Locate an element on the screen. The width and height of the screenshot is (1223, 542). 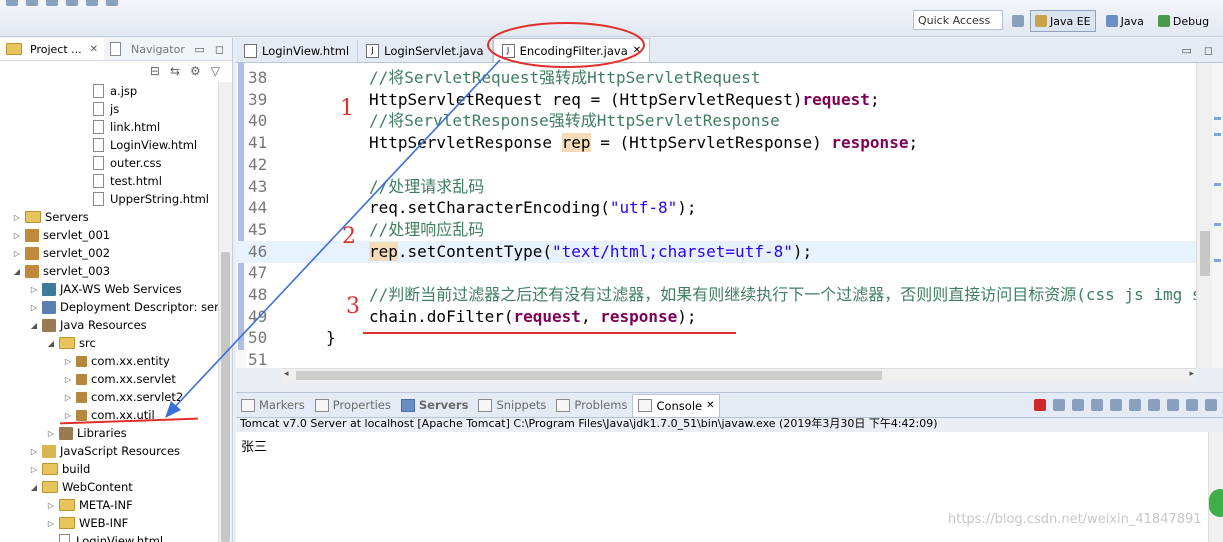
tab-navigator: Navigator is located at coordinates (147, 49).